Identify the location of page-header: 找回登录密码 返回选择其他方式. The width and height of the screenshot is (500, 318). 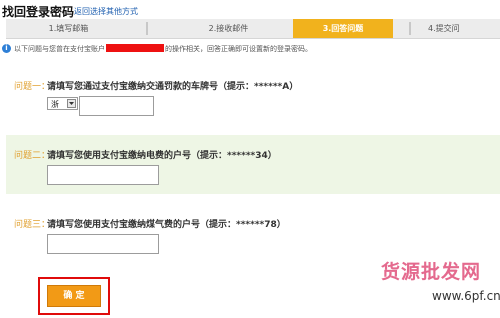
(250, 10).